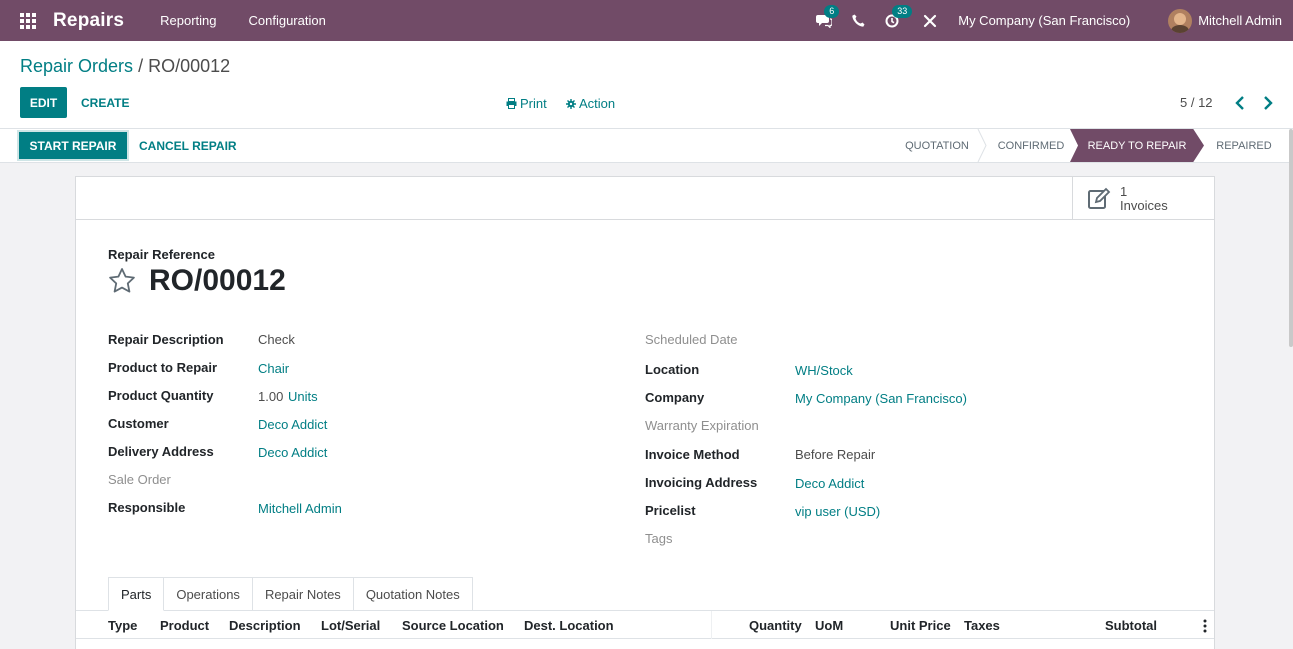 The image size is (1293, 649). What do you see at coordinates (73, 145) in the screenshot?
I see `start-repair-button: START REPAIR` at bounding box center [73, 145].